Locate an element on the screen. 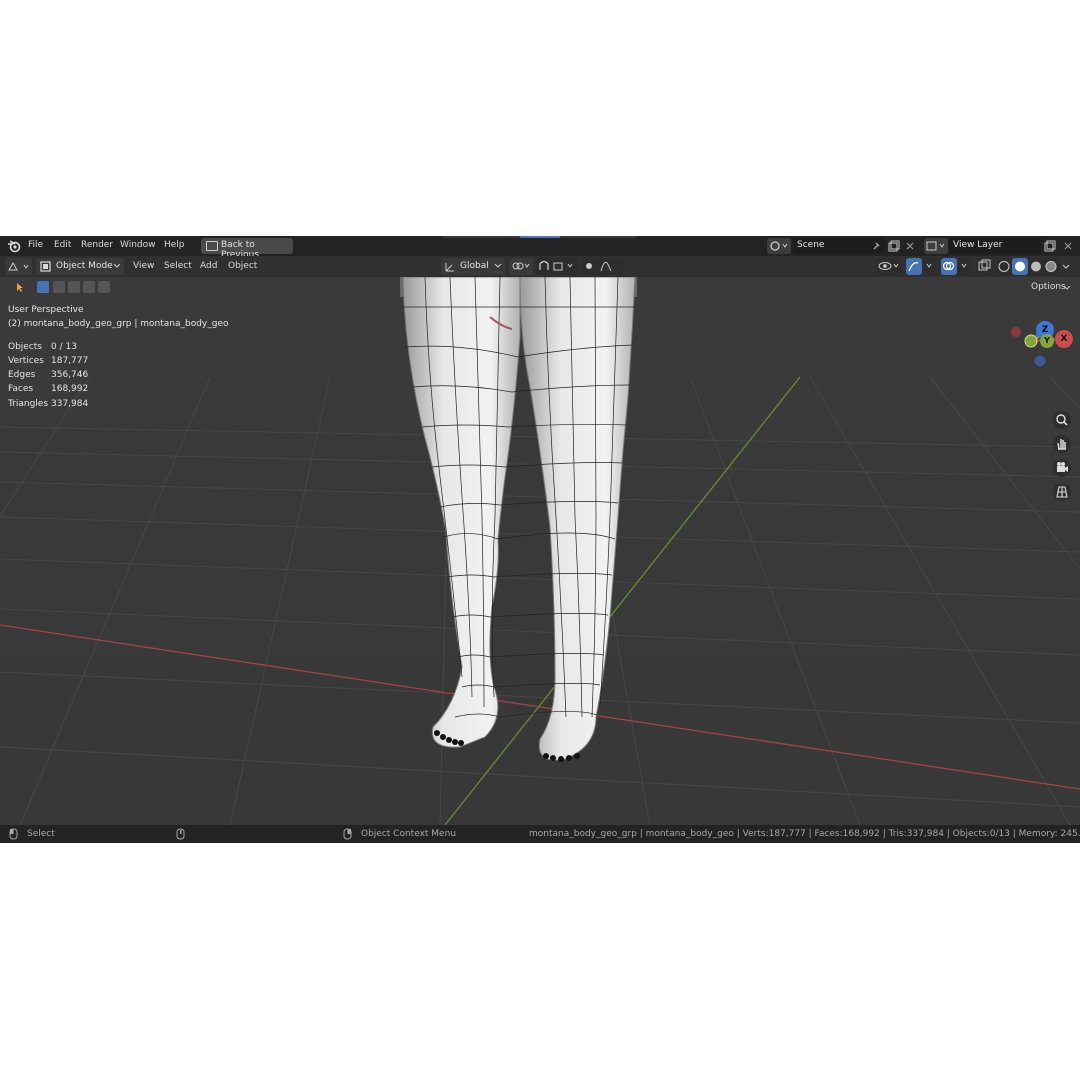 The width and height of the screenshot is (1080, 1080). active-tool-toggle is located at coordinates (19, 287).